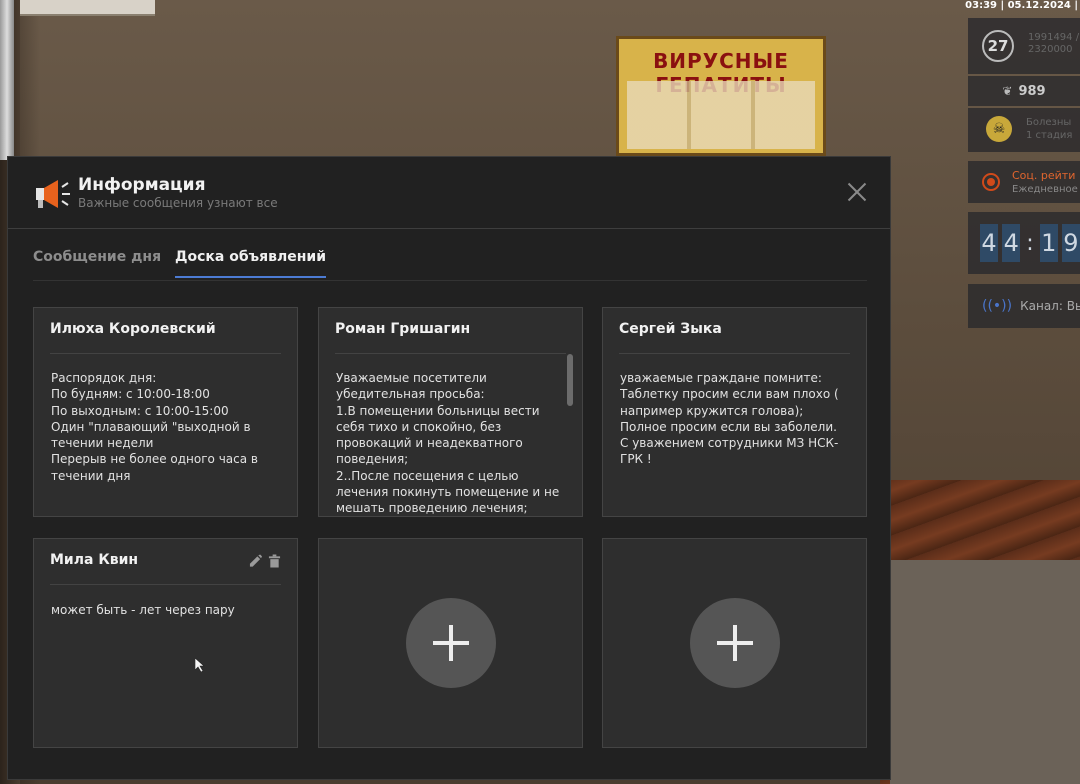  Describe the element at coordinates (403, 329) in the screenshot. I see `card-author: Роман Гришагин` at that location.